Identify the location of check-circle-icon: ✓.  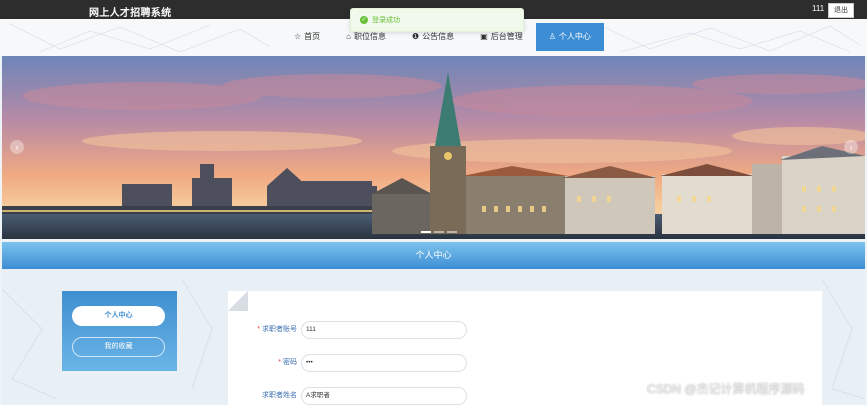
(364, 20).